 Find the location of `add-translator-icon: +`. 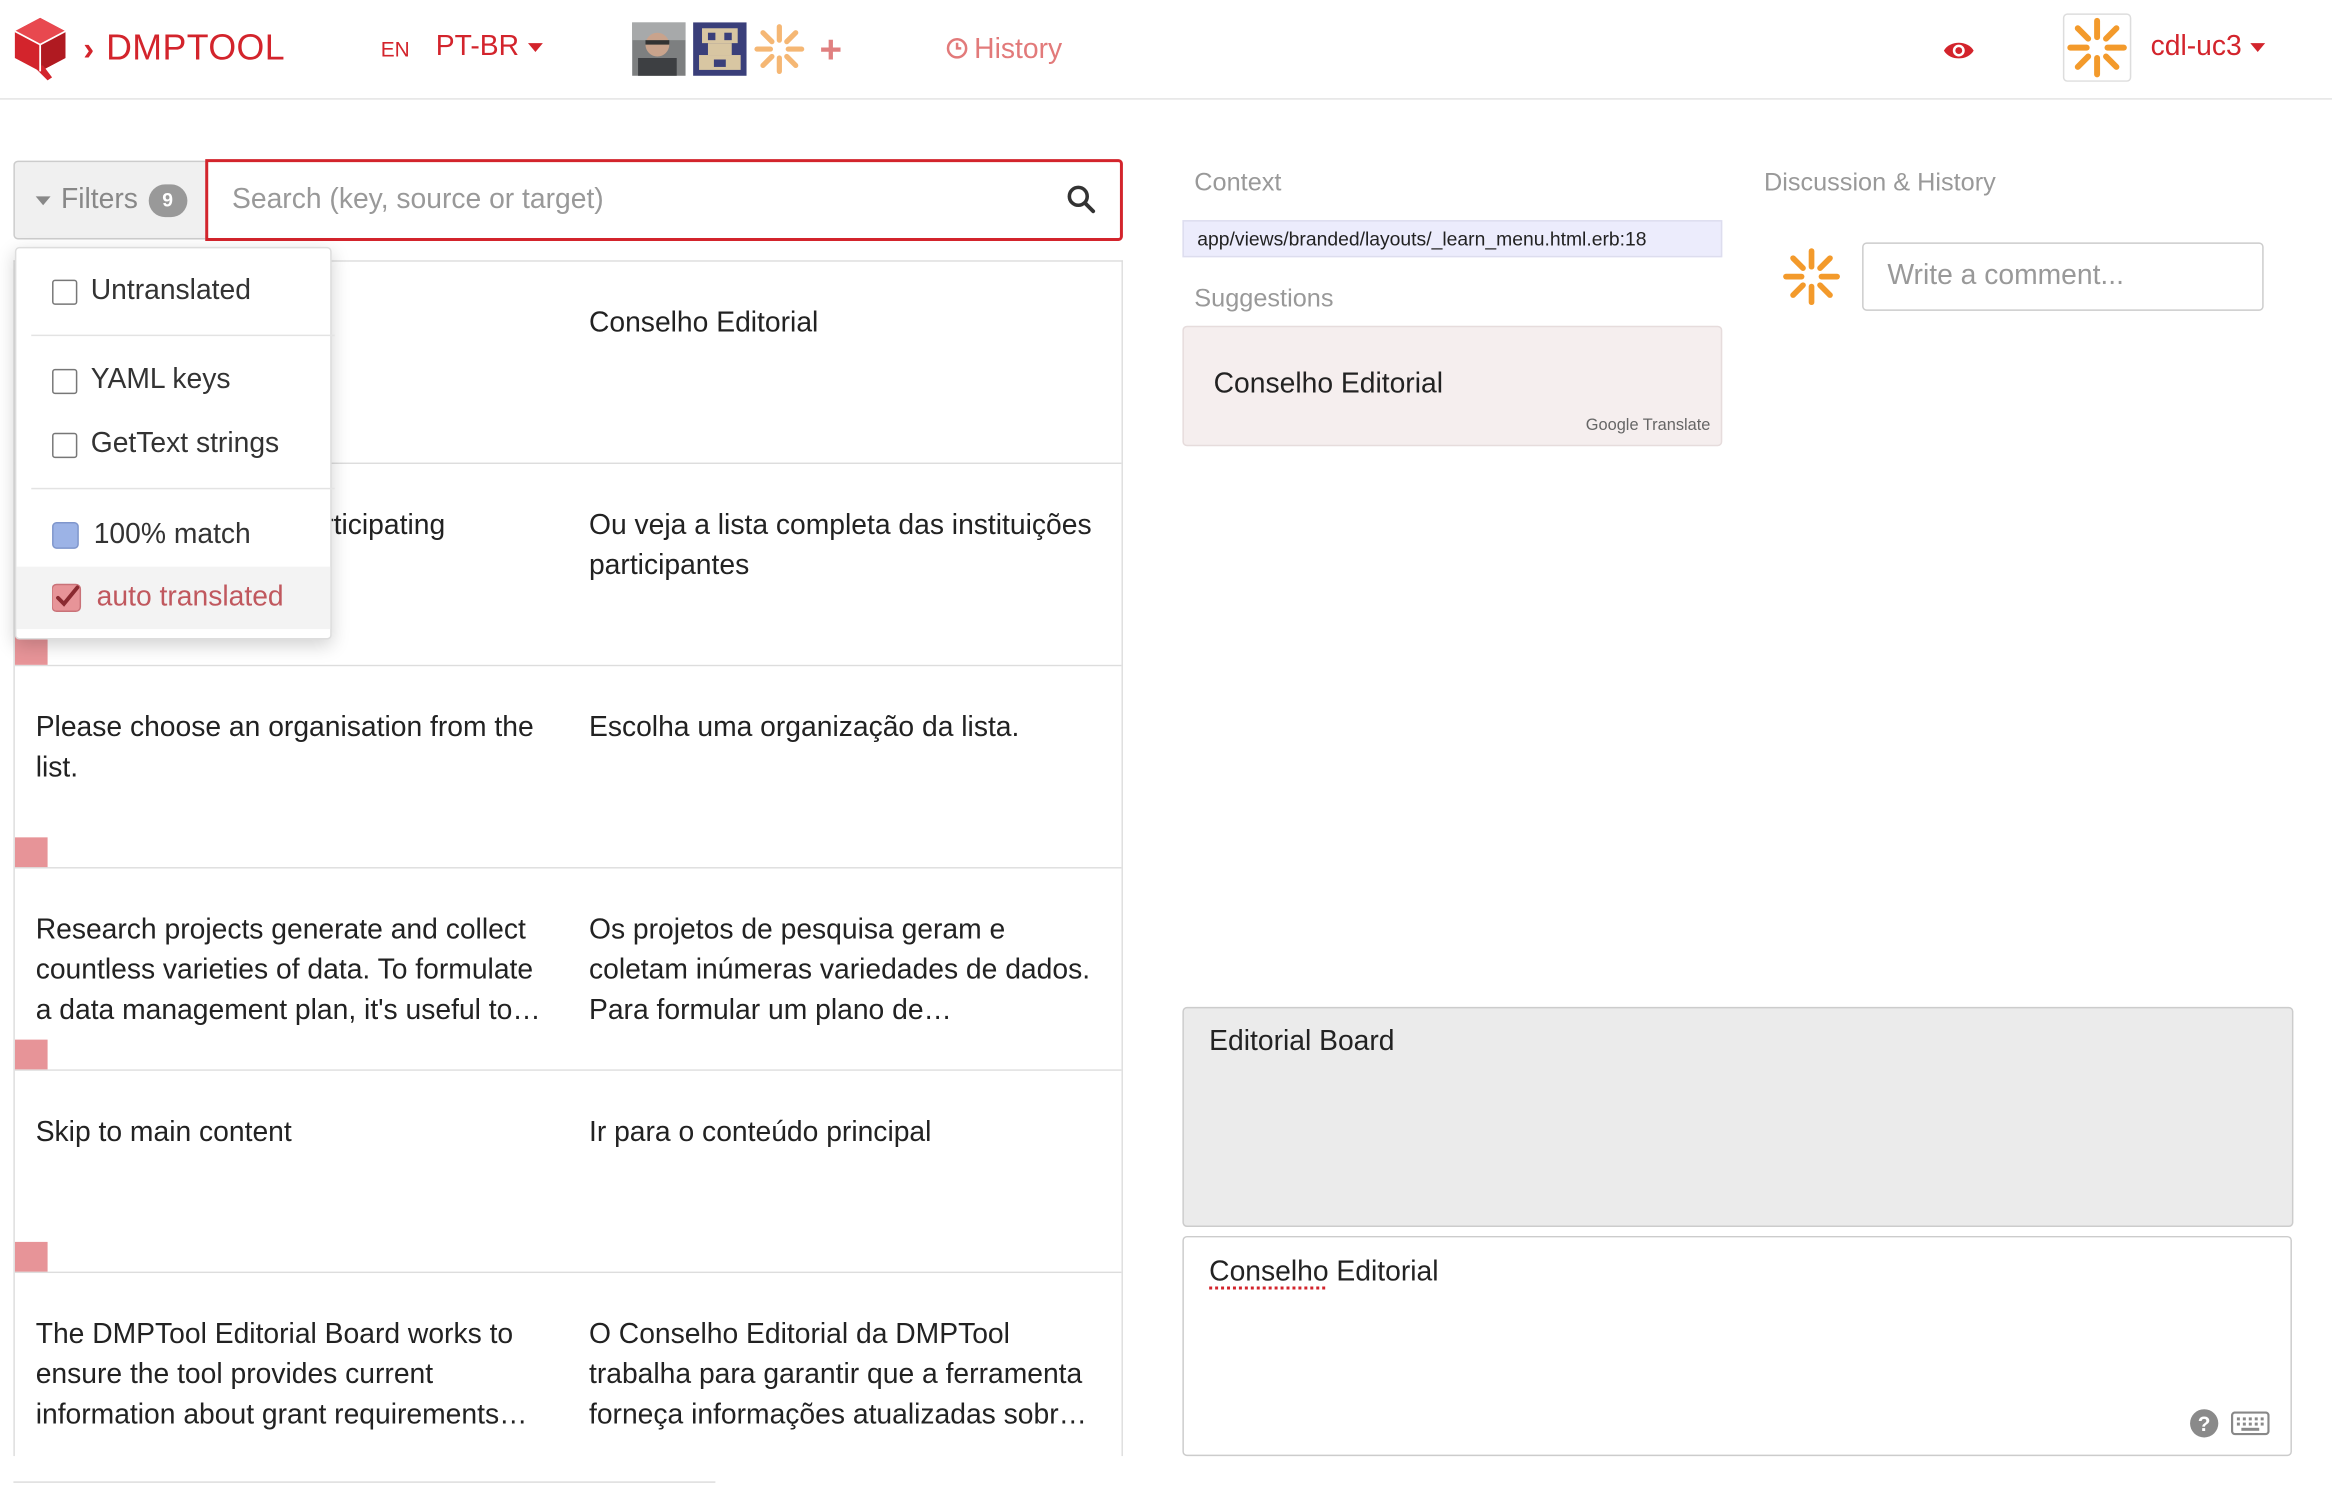

add-translator-icon: + is located at coordinates (831, 50).